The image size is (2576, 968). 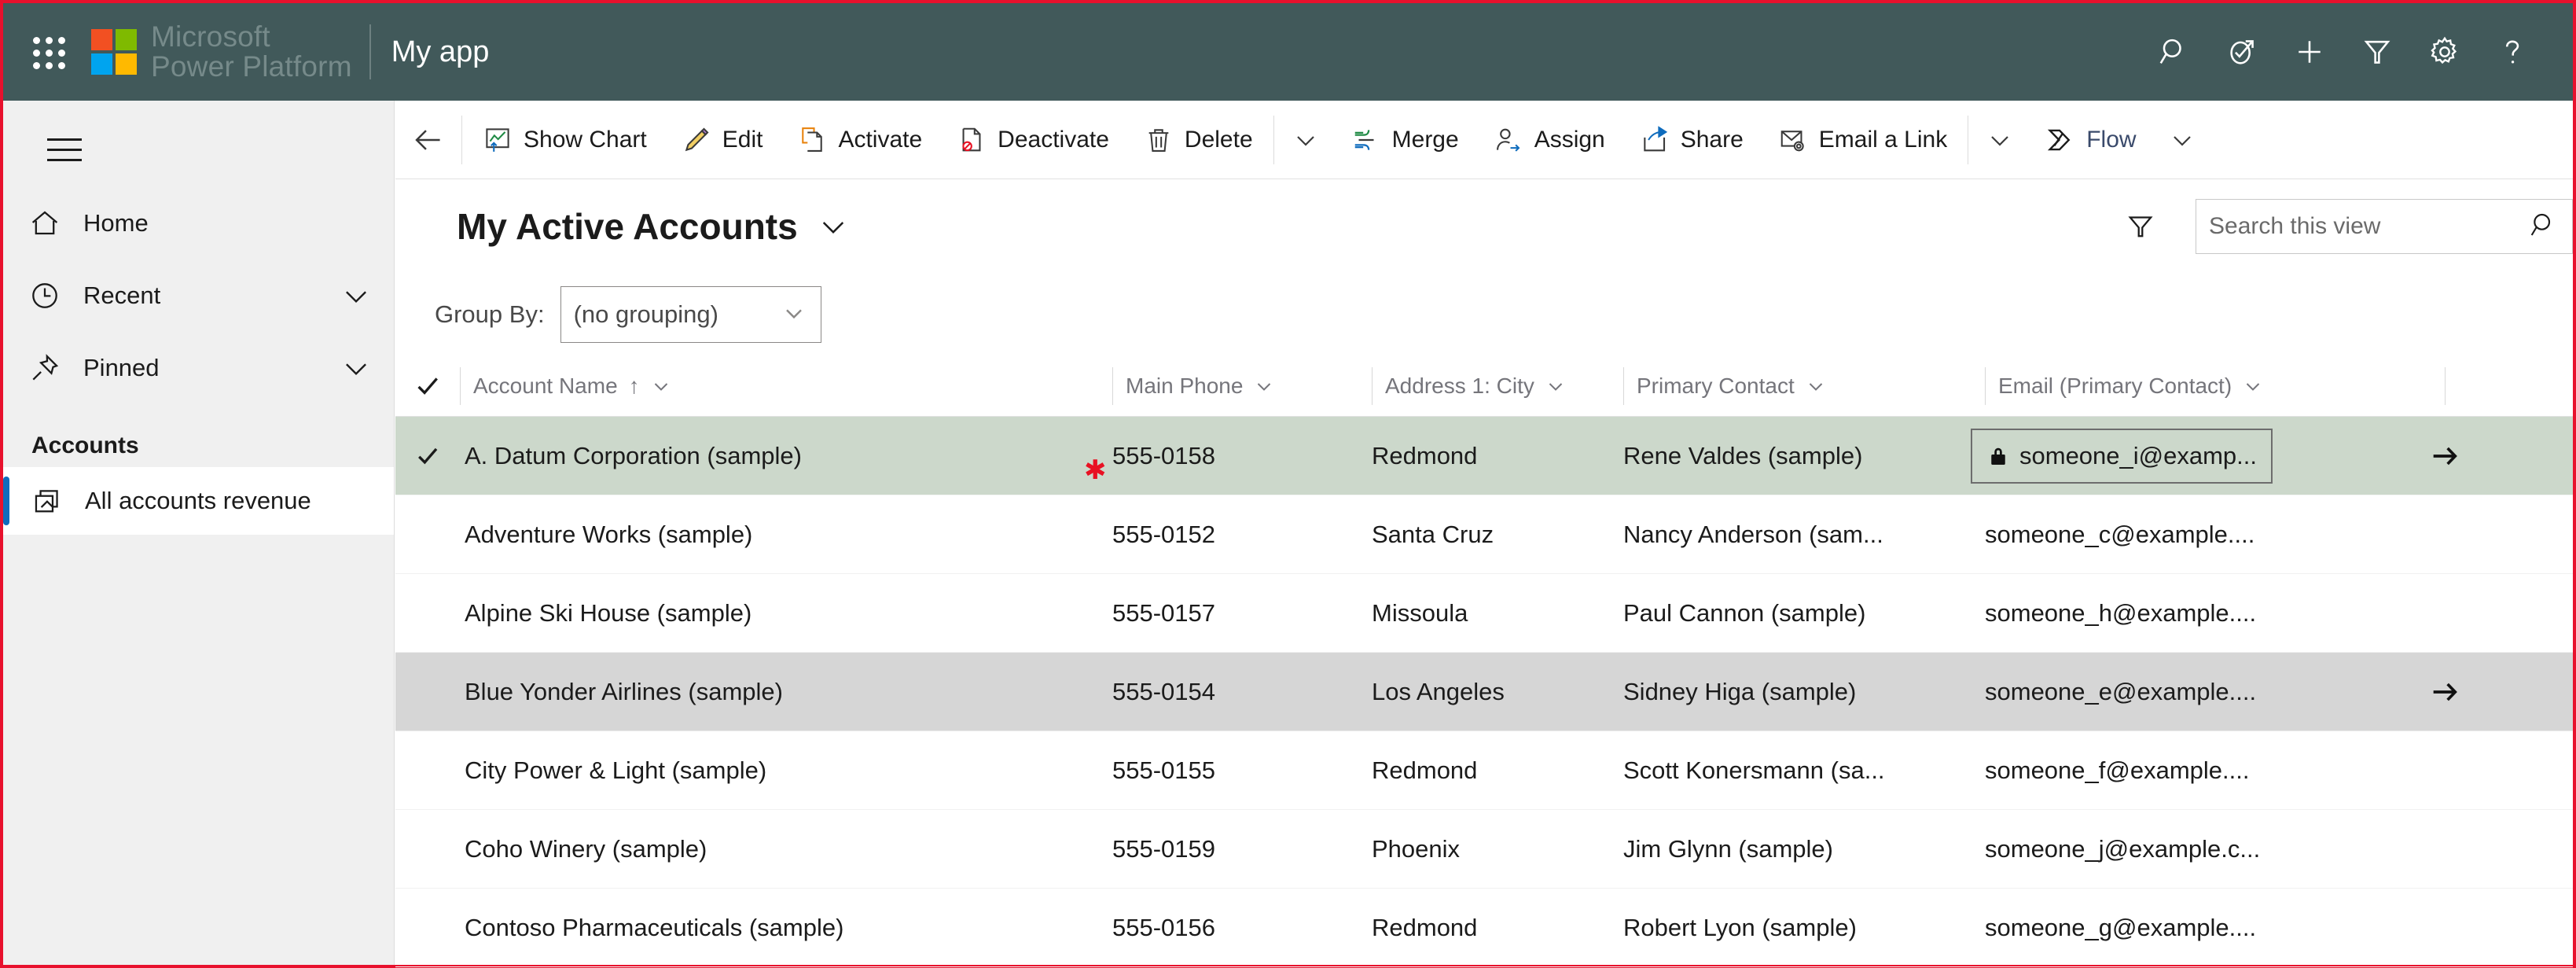 What do you see at coordinates (1691, 140) in the screenshot?
I see `share-button: Share` at bounding box center [1691, 140].